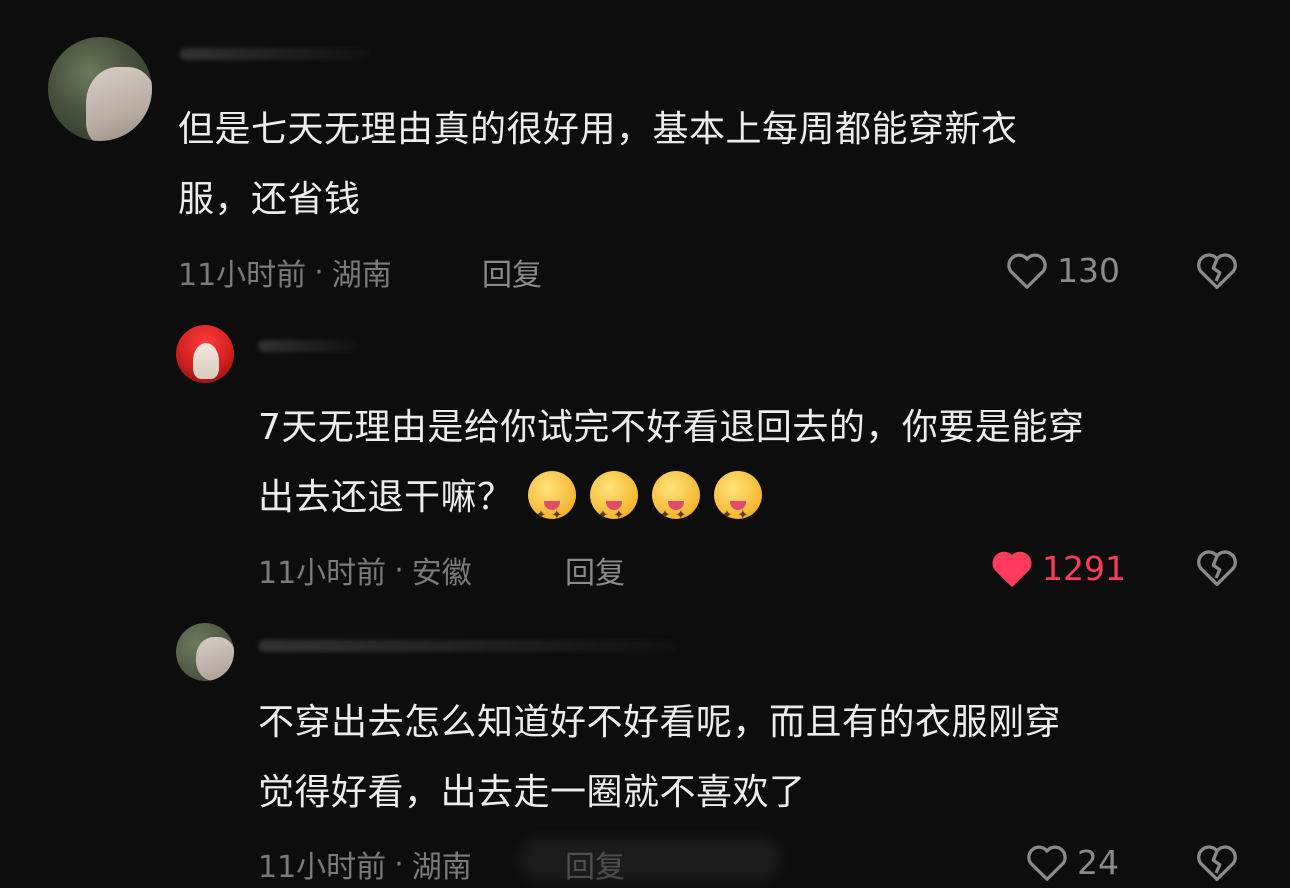 The height and width of the screenshot is (888, 1290). I want to click on watermark-blur, so click(650, 859).